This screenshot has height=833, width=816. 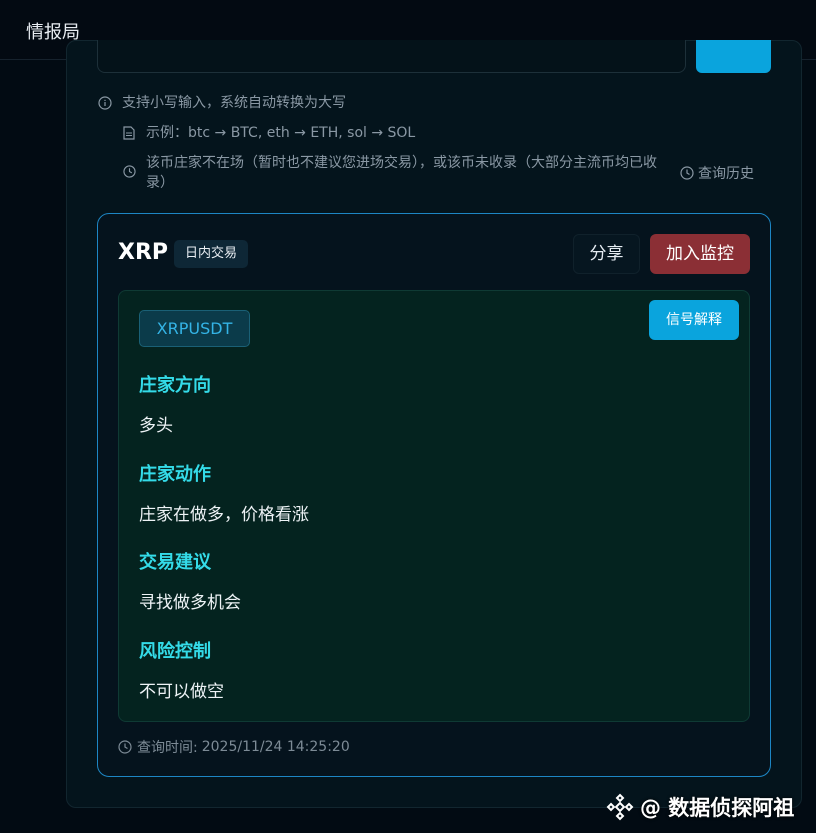 What do you see at coordinates (726, 174) in the screenshot?
I see `history-label: 查询历史` at bounding box center [726, 174].